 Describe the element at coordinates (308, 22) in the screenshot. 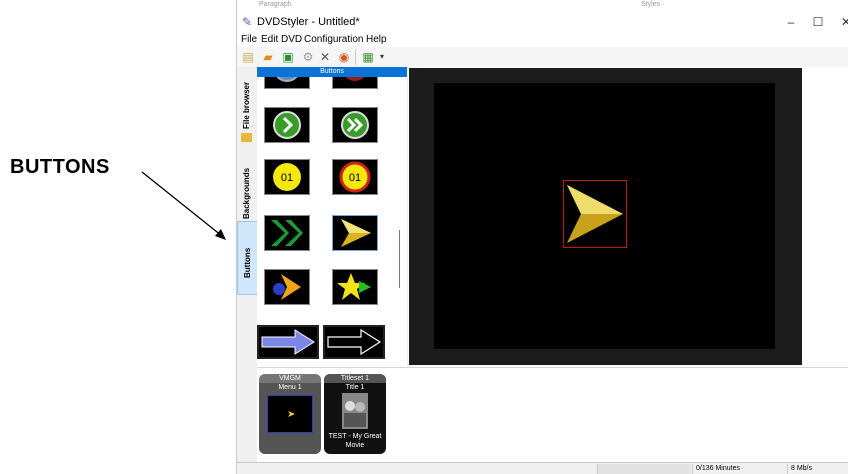

I see `window-title: DVDStyler - Untitled*` at that location.